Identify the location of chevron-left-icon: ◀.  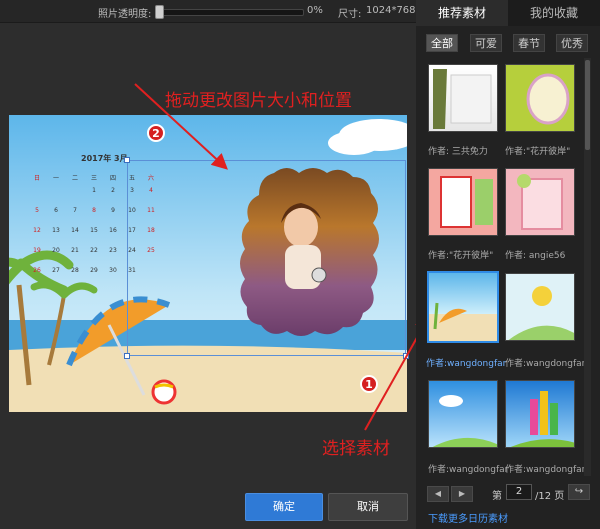
(438, 493).